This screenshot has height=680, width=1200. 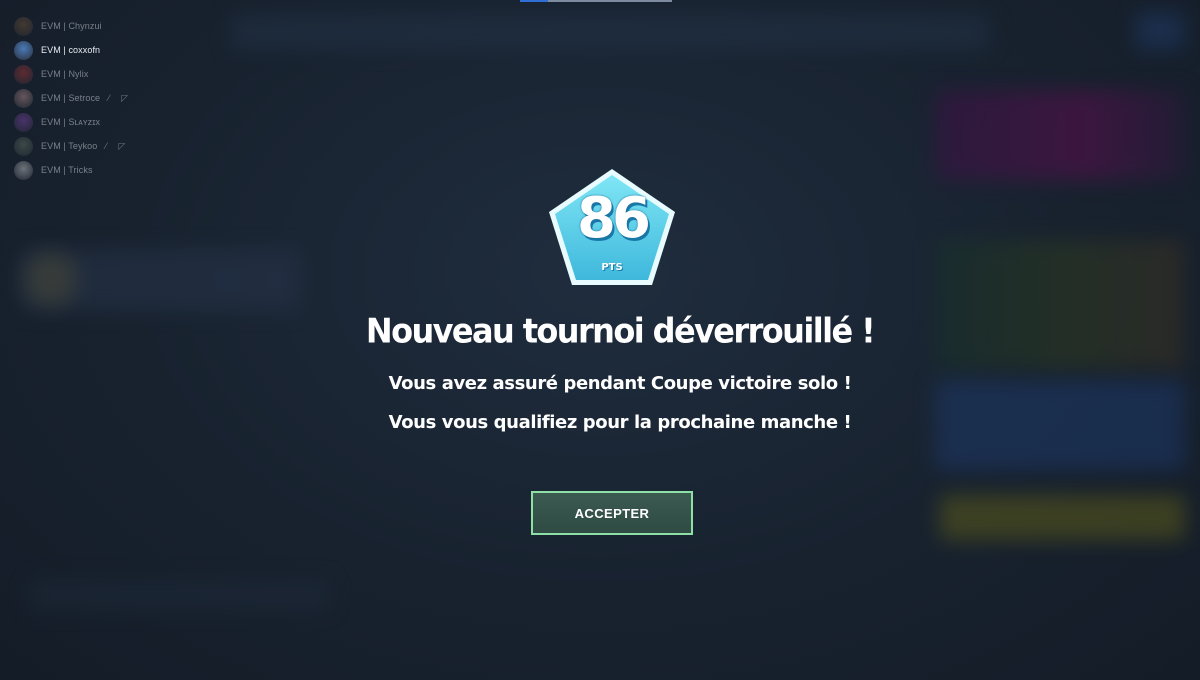 I want to click on party-member: EVM | Setroce ⁄ ◸, so click(x=114, y=98).